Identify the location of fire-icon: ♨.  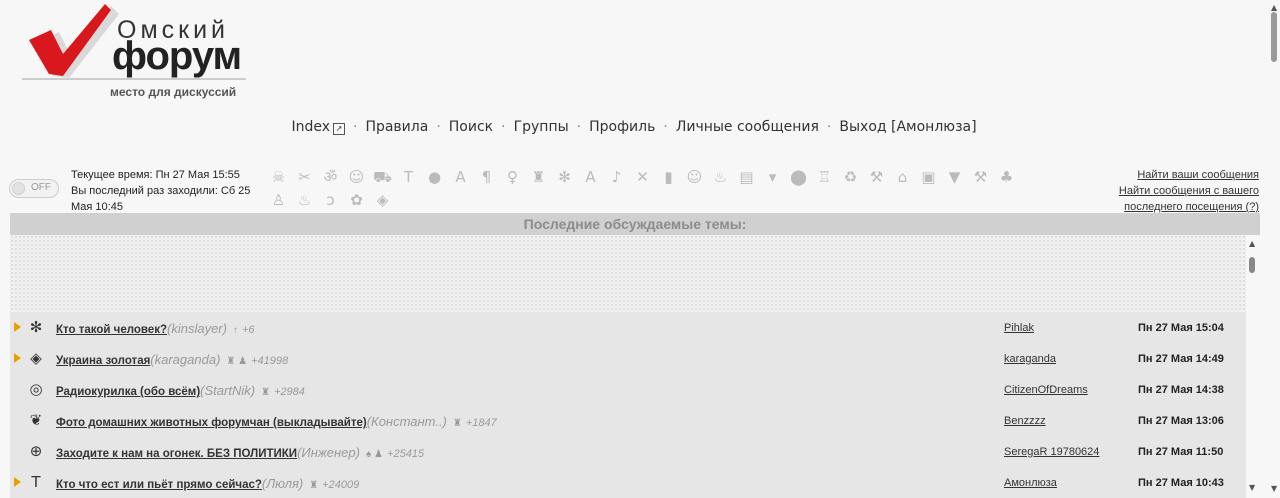
(304, 200).